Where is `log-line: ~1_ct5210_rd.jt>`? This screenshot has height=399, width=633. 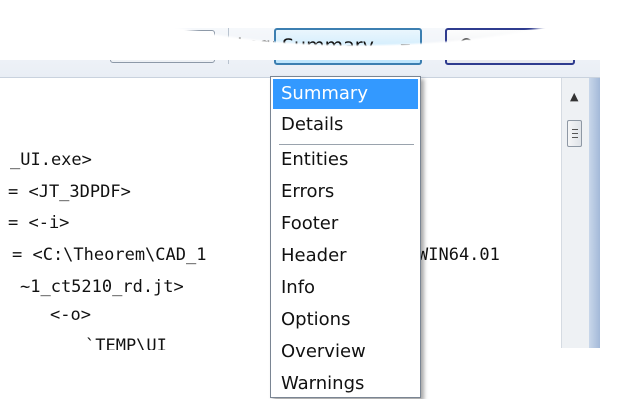 log-line: ~1_ct5210_rd.jt> is located at coordinates (102, 287).